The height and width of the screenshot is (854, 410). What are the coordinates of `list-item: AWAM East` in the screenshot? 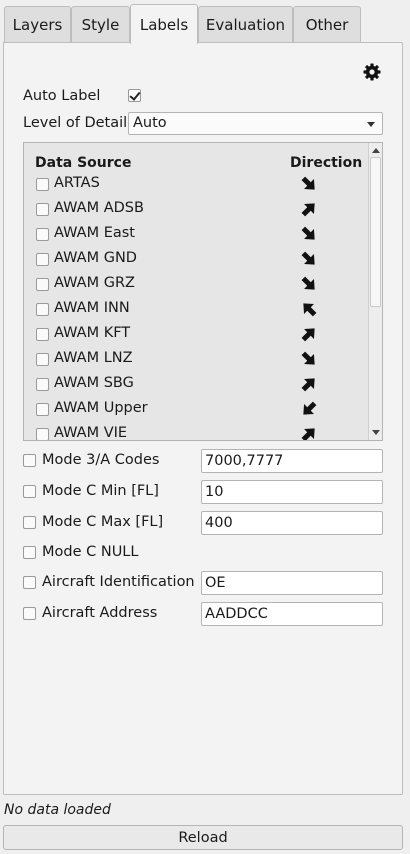 It's located at (196, 234).